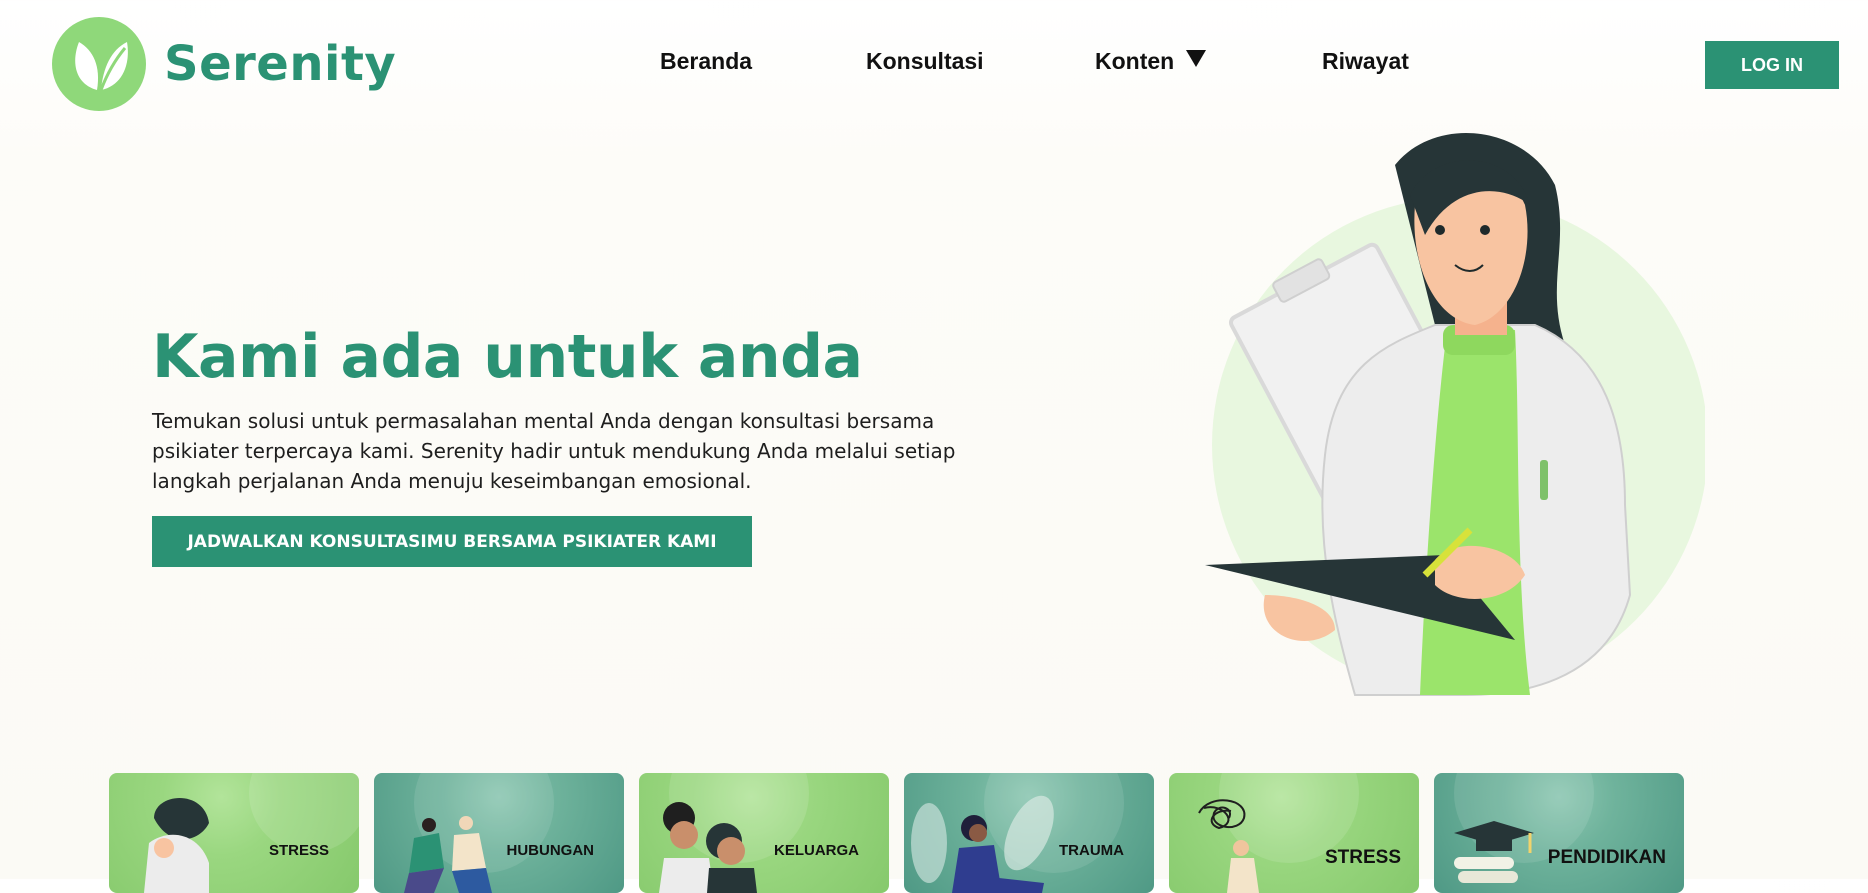 This screenshot has width=1868, height=893. I want to click on trauma-illustration, so click(1017, 833).